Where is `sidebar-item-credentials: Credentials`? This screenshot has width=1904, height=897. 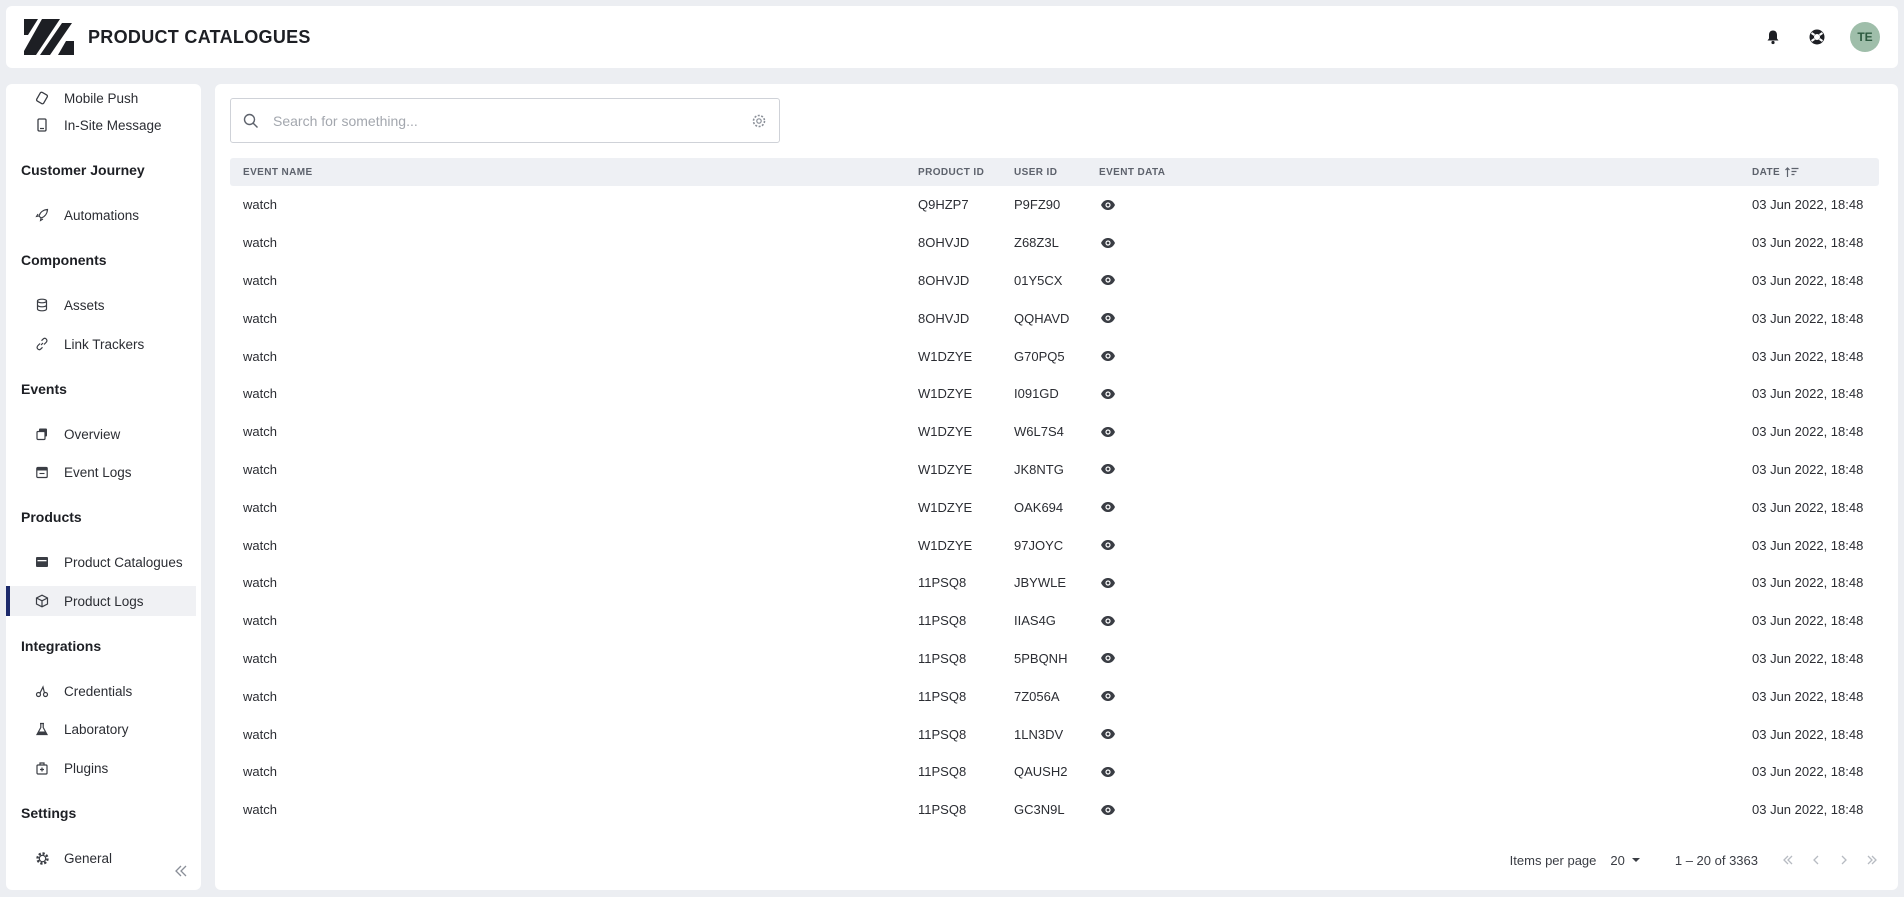
sidebar-item-credentials: Credentials is located at coordinates (101, 691).